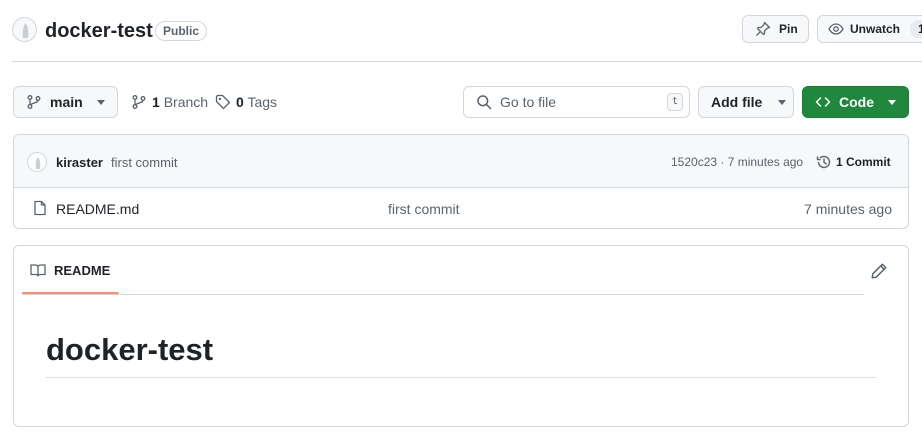 The height and width of the screenshot is (439, 922). I want to click on branch-label: Branch, so click(186, 102).